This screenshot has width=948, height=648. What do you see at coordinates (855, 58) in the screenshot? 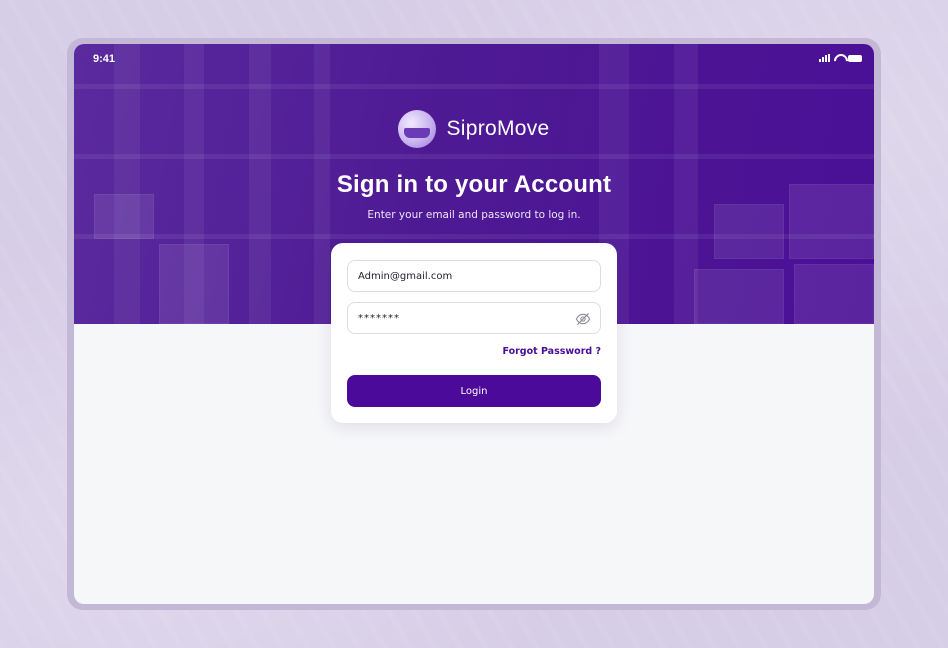
I see `battery-icon` at bounding box center [855, 58].